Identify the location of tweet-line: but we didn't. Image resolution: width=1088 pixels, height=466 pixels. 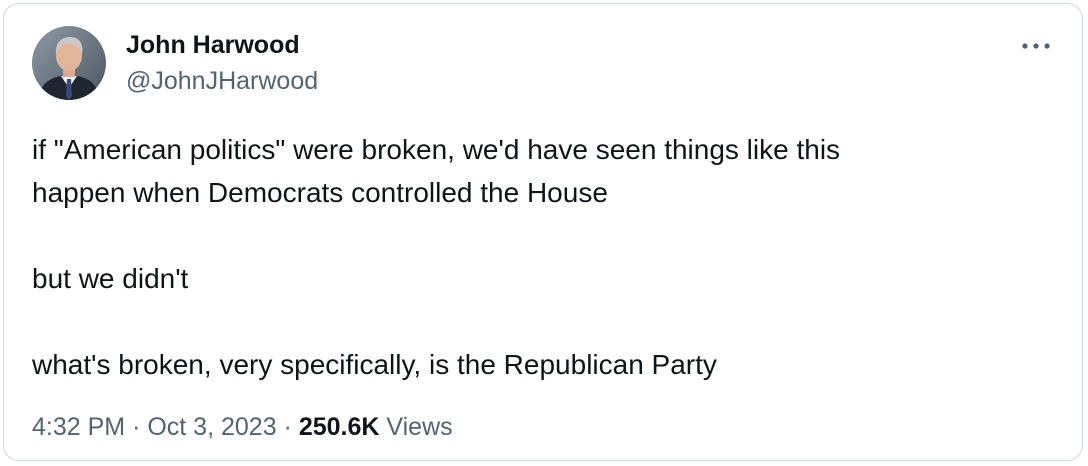
(110, 278).